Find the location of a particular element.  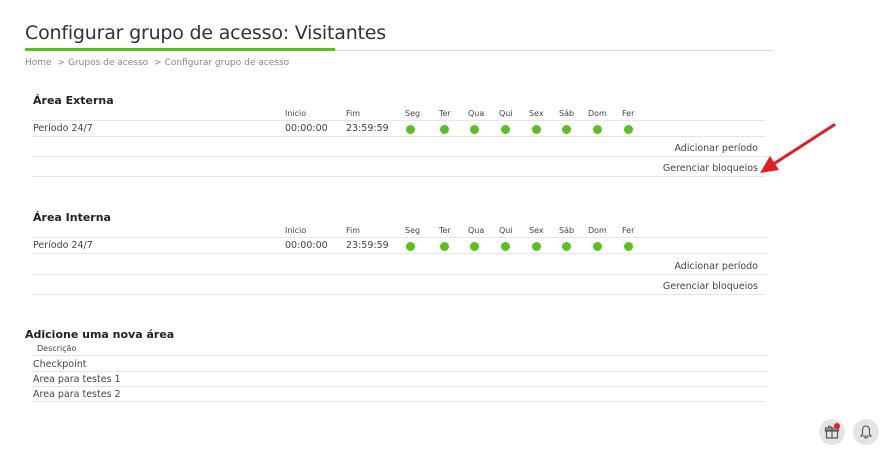

notifications-button is located at coordinates (866, 432).